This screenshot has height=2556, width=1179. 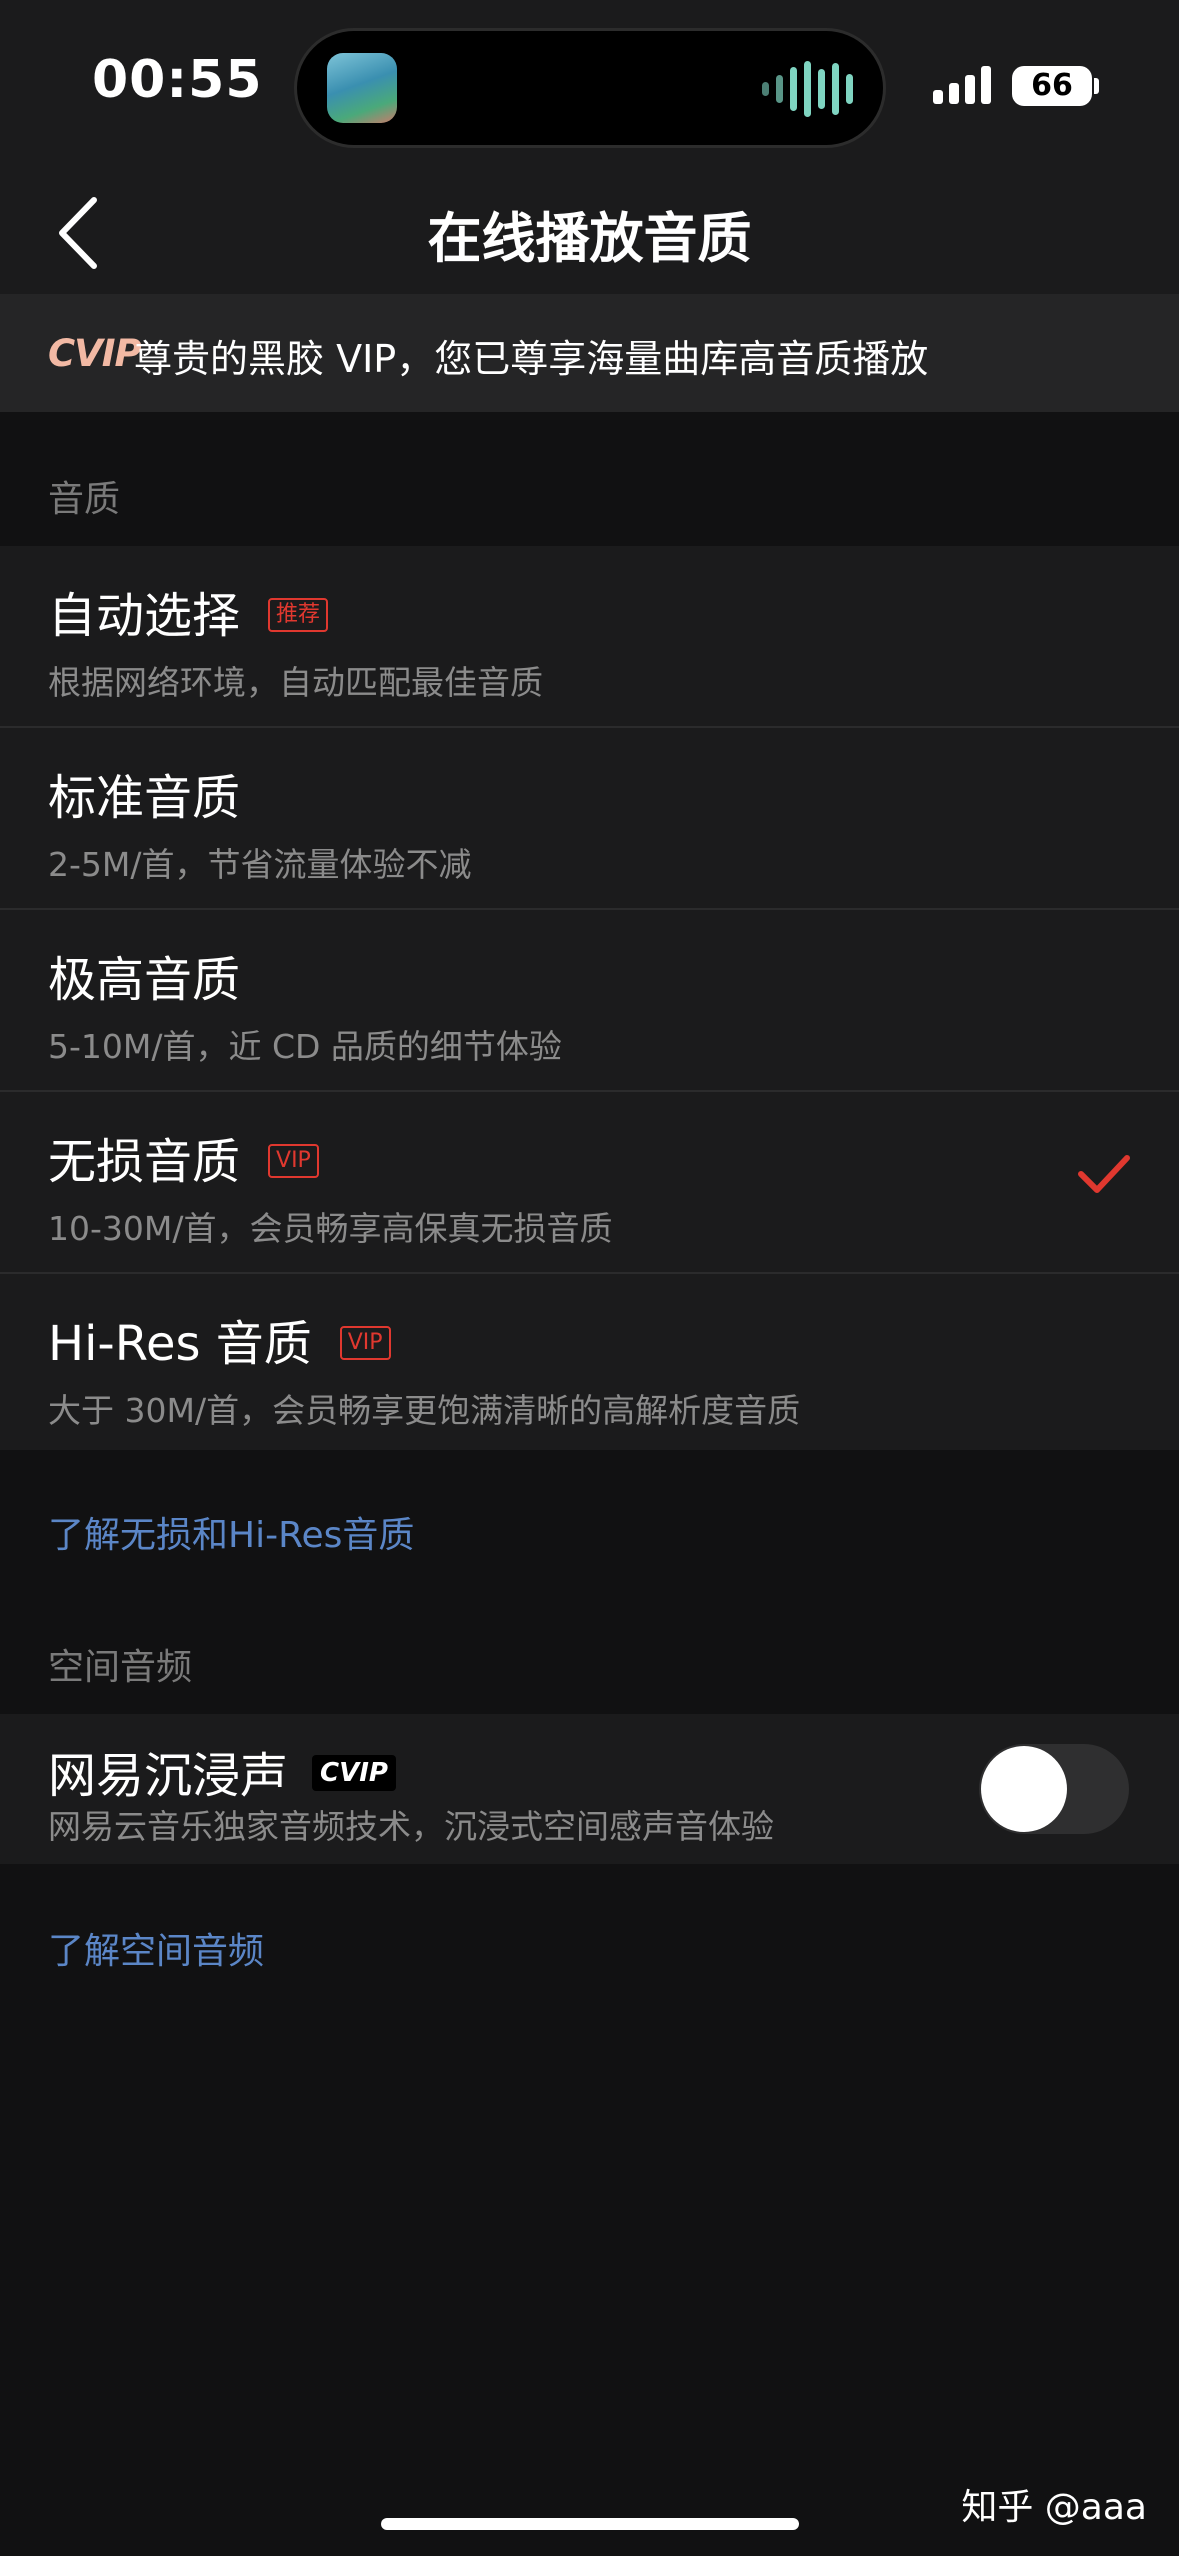 I want to click on option-title: 自动选择, so click(x=144, y=616).